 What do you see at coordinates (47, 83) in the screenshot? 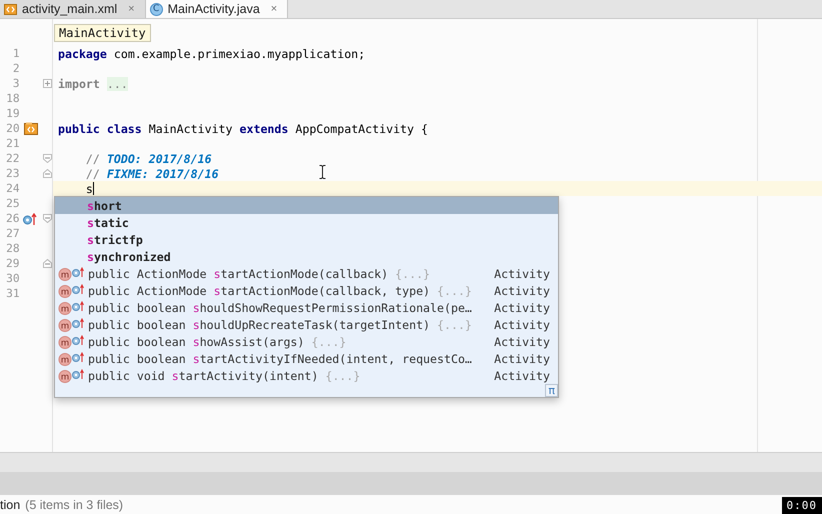
I see `fold-expand-icon` at bounding box center [47, 83].